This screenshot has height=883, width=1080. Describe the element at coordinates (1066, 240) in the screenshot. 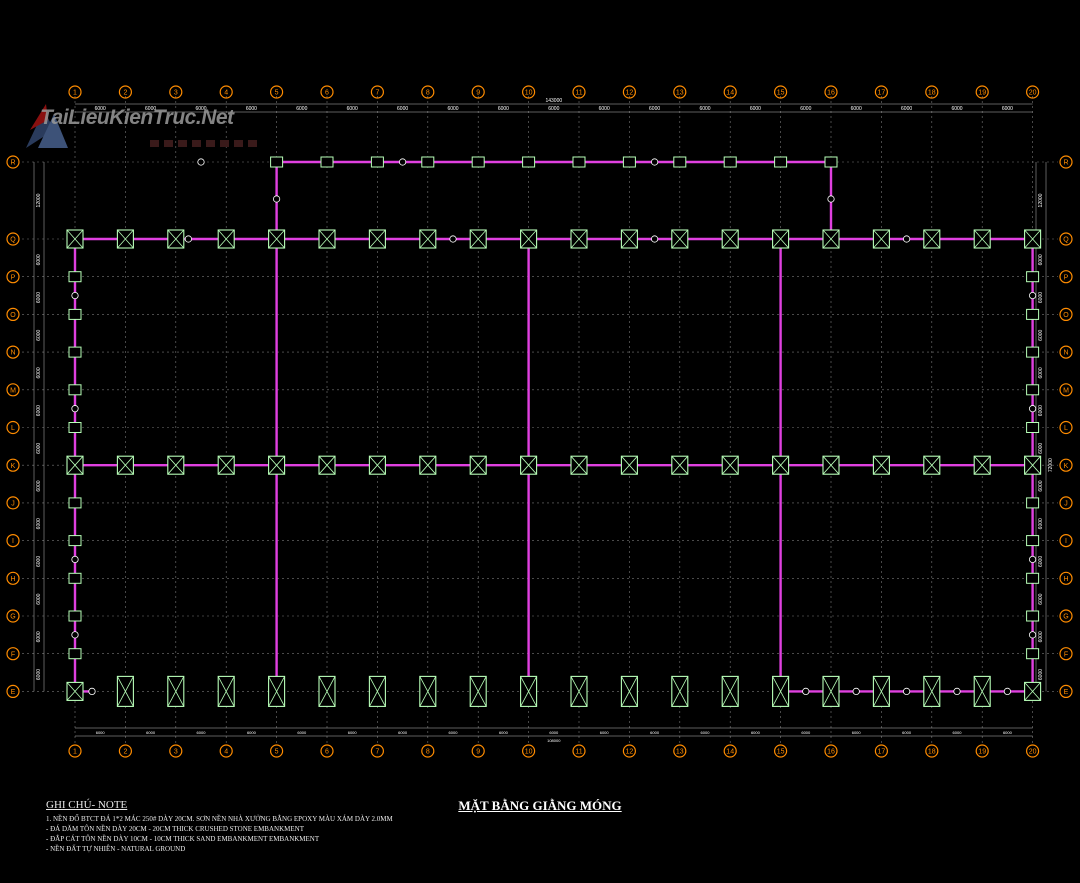

I see `grid-bubble-label: Q` at that location.